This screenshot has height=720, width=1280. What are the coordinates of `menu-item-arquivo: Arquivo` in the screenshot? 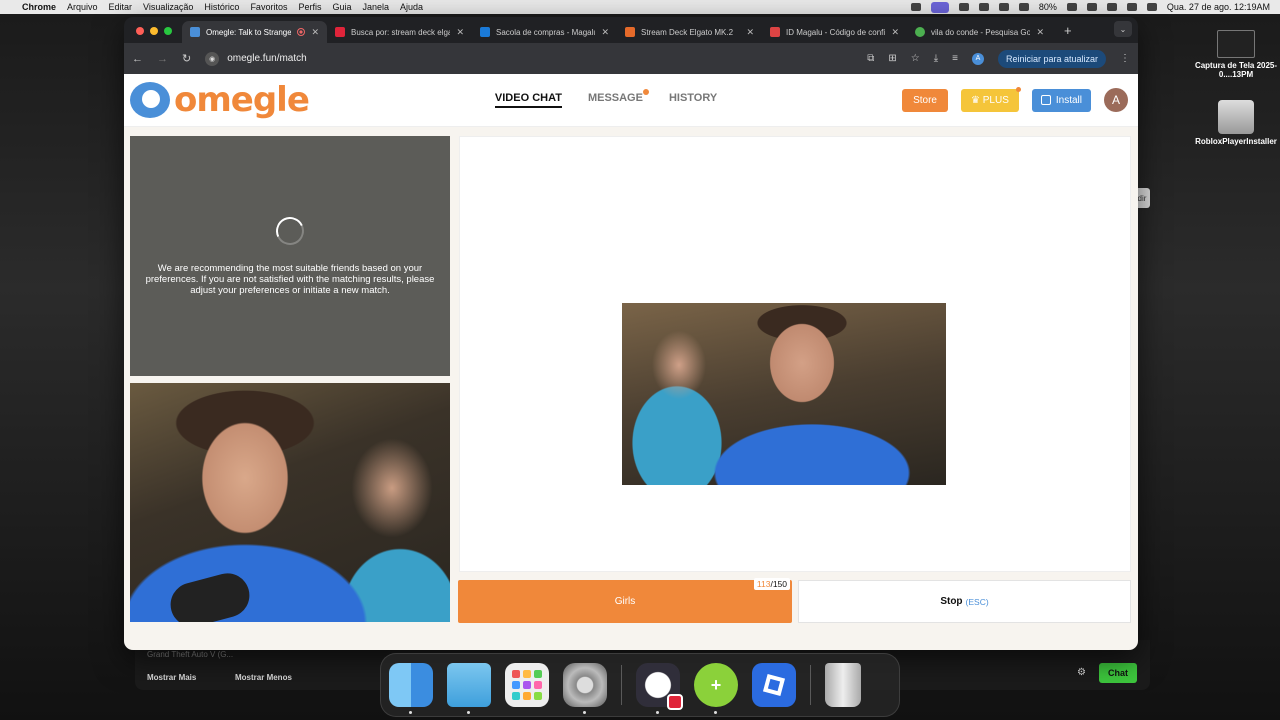 It's located at (82, 7).